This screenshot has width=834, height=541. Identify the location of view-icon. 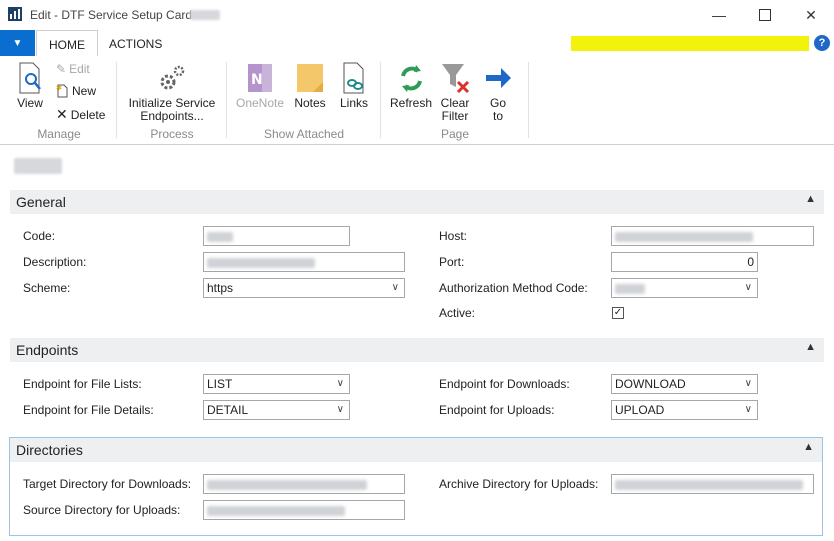
(30, 78).